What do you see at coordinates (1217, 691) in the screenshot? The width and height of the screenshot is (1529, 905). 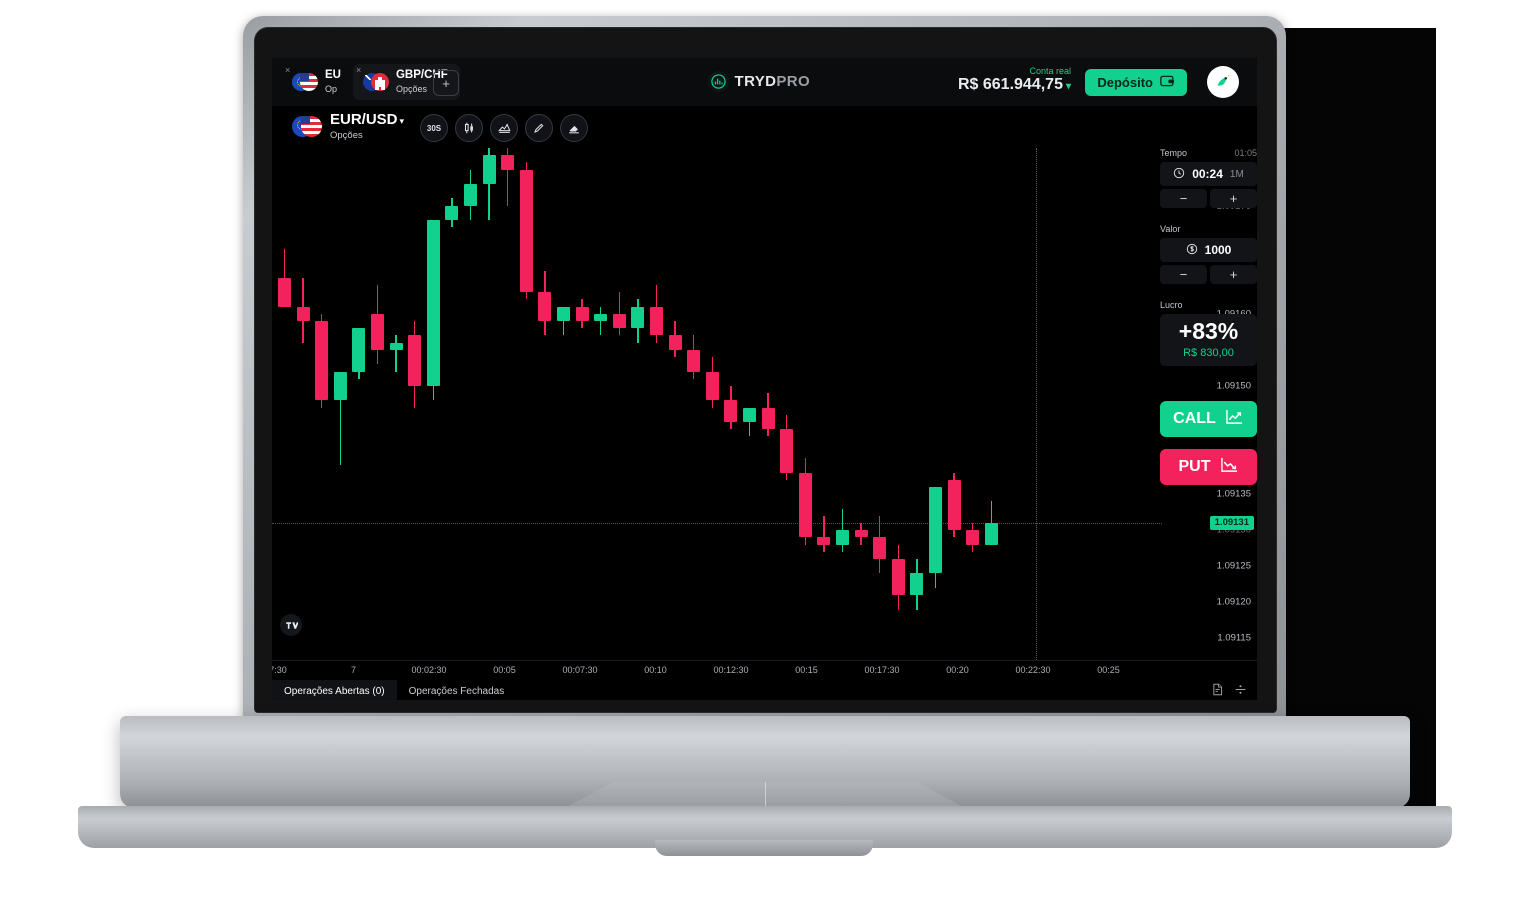 I see `document-icon` at bounding box center [1217, 691].